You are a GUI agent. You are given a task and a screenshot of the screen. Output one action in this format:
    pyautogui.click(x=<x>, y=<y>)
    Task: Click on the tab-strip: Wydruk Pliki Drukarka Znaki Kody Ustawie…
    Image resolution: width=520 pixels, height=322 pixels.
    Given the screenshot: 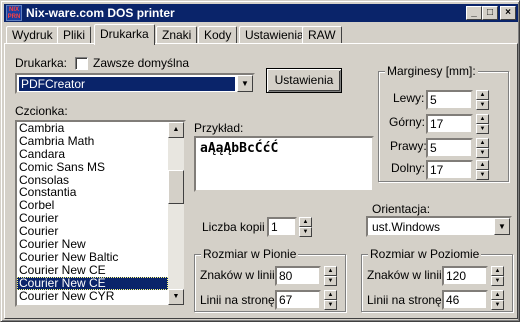 What is the action you would take?
    pyautogui.click(x=261, y=34)
    